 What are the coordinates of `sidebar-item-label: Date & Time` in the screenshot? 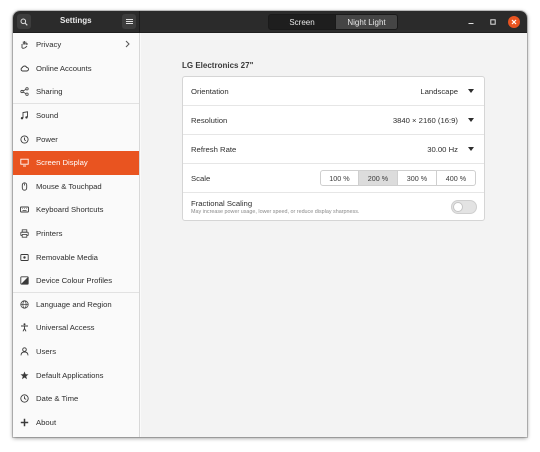 It's located at (57, 399).